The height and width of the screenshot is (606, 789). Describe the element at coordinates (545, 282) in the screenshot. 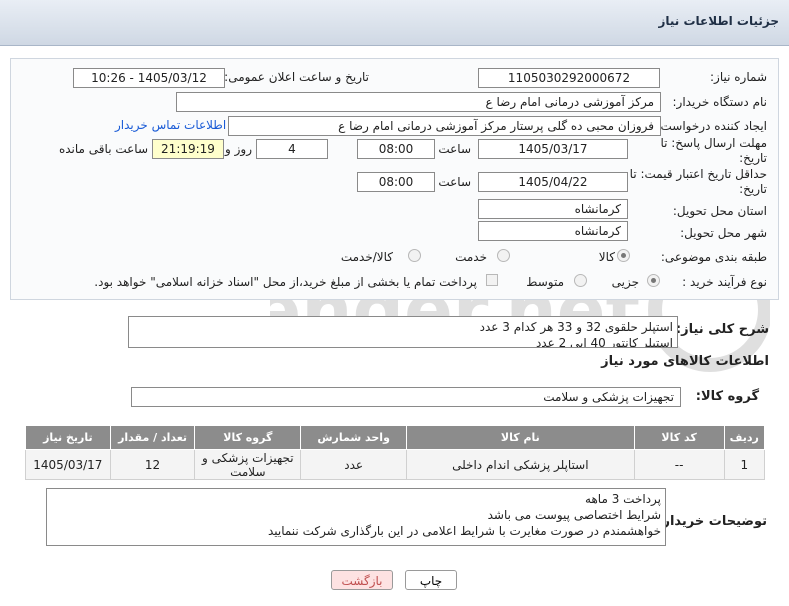

I see `process-option-medium: متوسط` at that location.